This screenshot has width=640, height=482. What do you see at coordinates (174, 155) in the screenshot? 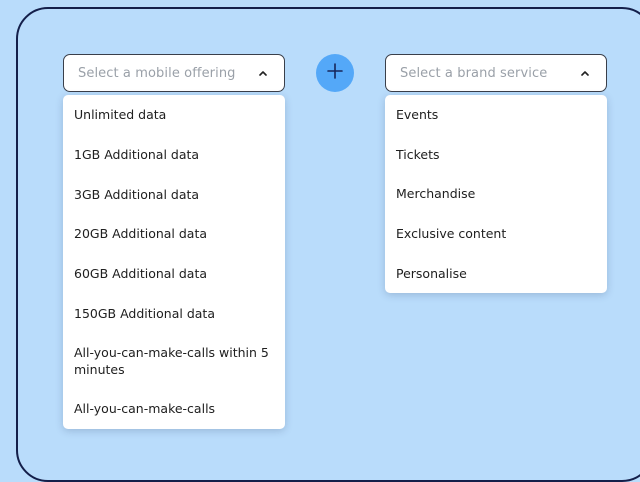
I see `menu-item-1gb-data: 1GB Additional data` at bounding box center [174, 155].